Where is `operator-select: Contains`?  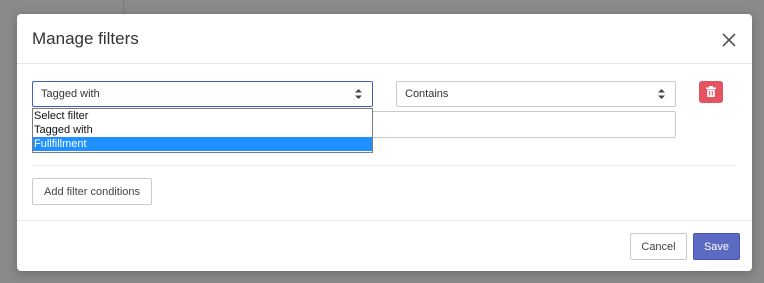
operator-select: Contains is located at coordinates (536, 94).